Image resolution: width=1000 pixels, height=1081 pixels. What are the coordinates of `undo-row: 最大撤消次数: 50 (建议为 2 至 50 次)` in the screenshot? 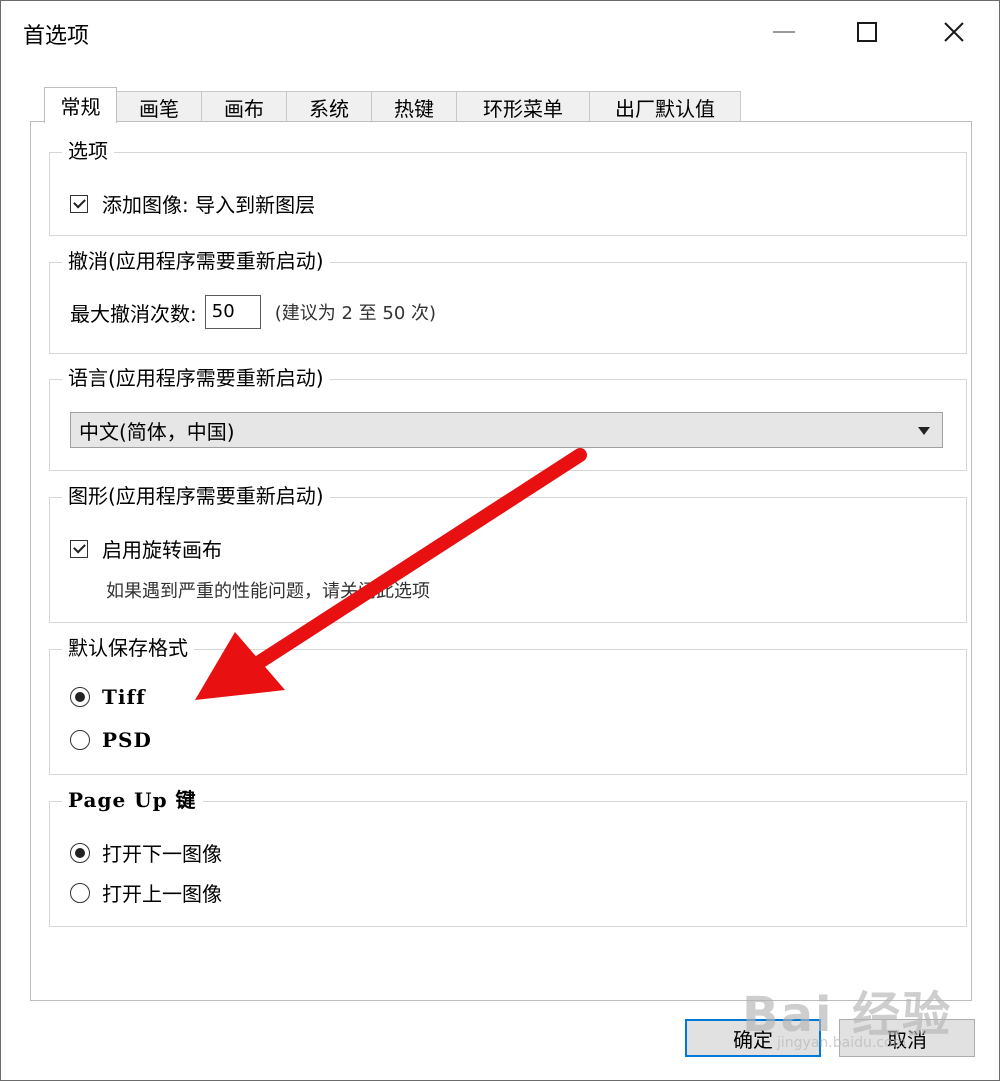 It's located at (253, 312).